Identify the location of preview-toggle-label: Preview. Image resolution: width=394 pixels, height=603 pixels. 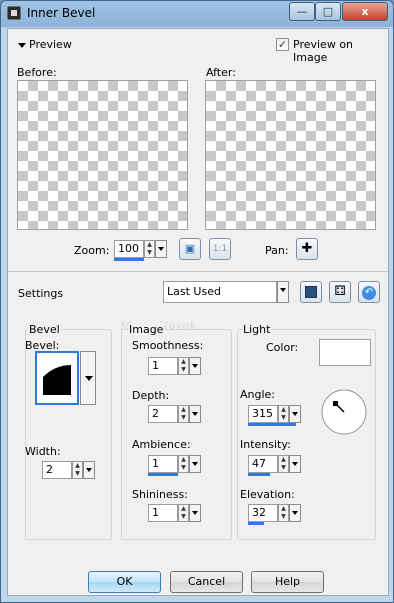
(50, 44).